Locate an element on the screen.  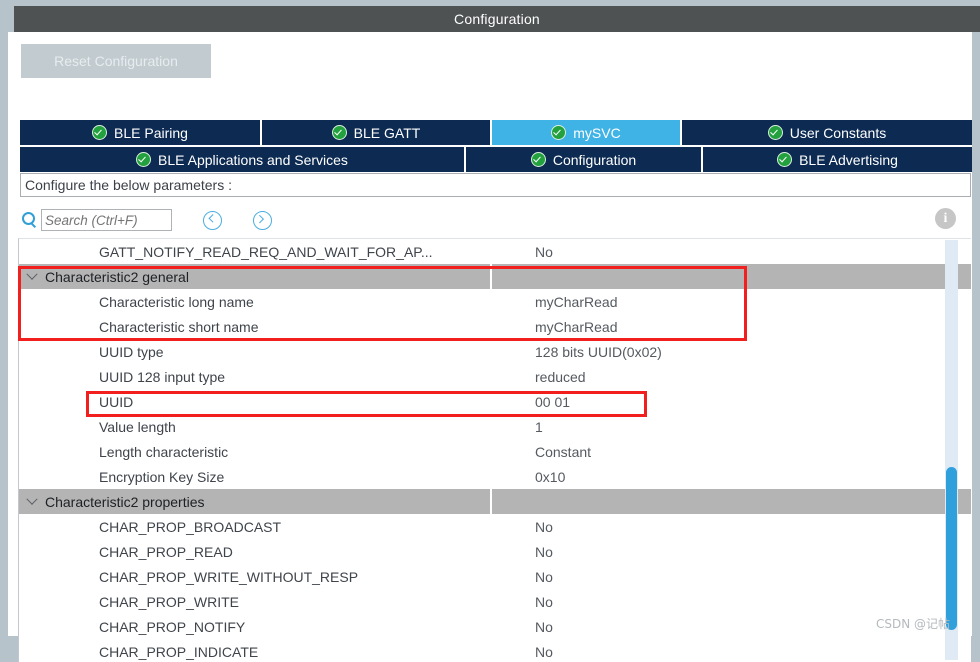
property-name: Length characteristic is located at coordinates (164, 451).